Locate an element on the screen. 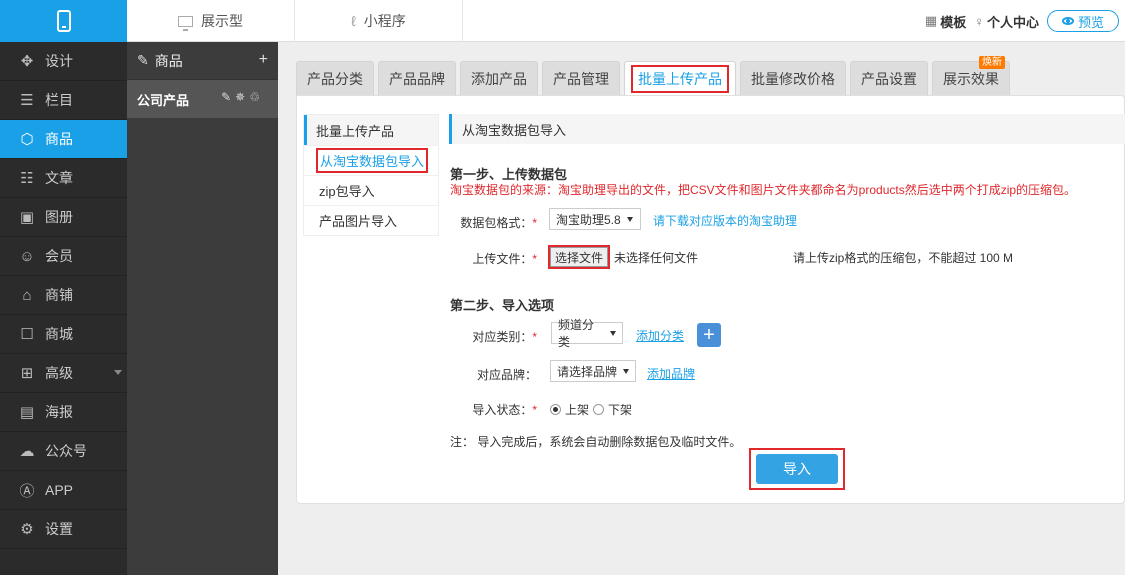 The width and height of the screenshot is (1125, 575). phone-icon is located at coordinates (63, 21).